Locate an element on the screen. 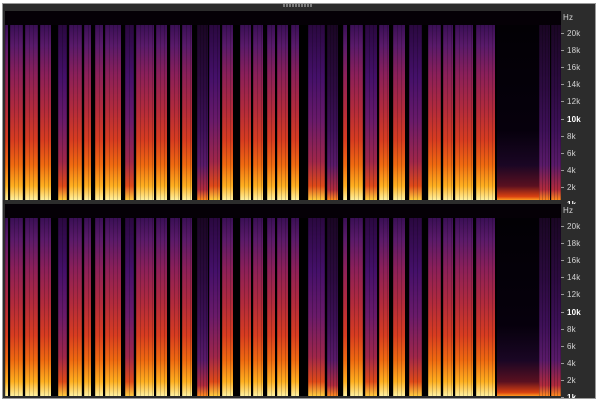 Image resolution: width=600 pixels, height=403 pixels. frequency-tick-label: 4k is located at coordinates (571, 363).